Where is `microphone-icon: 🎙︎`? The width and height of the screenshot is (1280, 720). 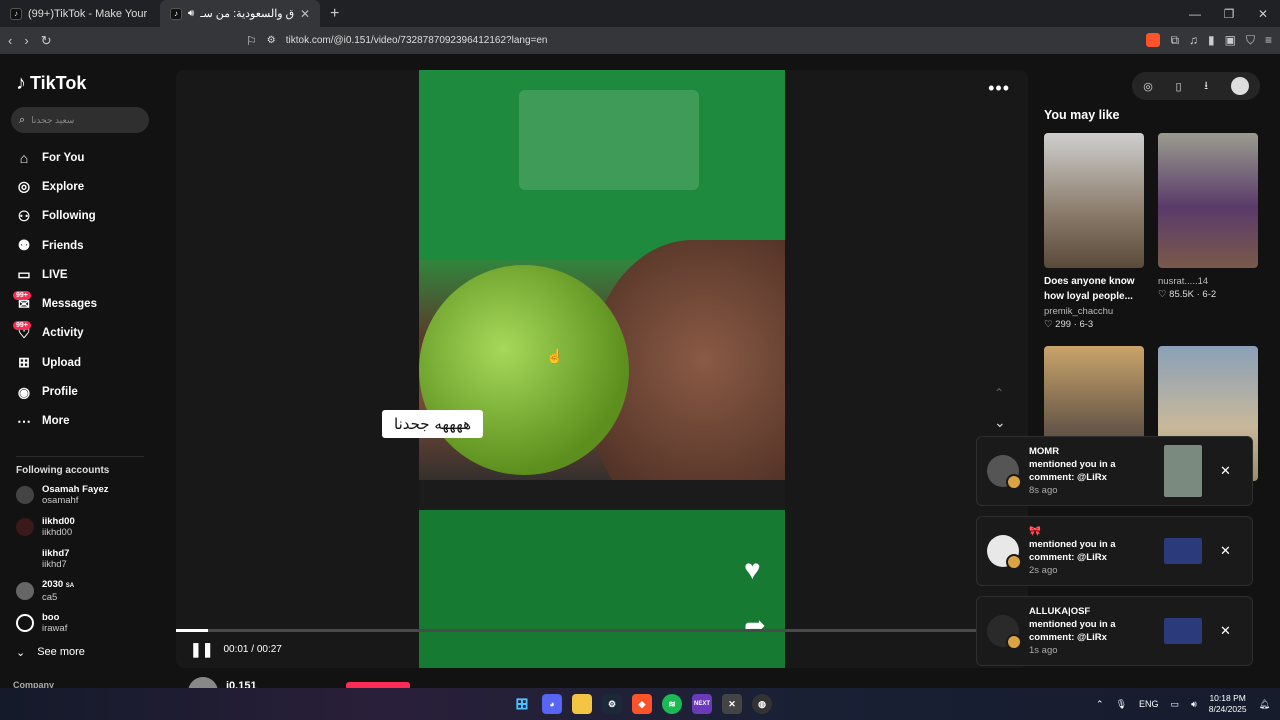
microphone-icon: 🎙︎ is located at coordinates (1121, 704).